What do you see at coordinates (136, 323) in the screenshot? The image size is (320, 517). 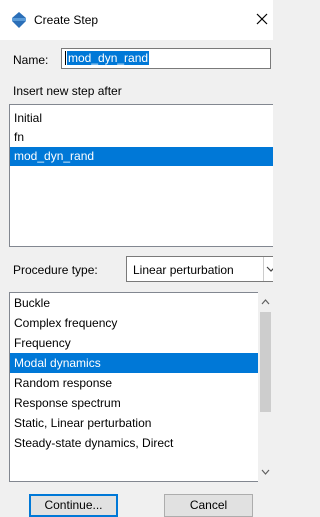 I see `procedure-list-item: Complex frequency` at bounding box center [136, 323].